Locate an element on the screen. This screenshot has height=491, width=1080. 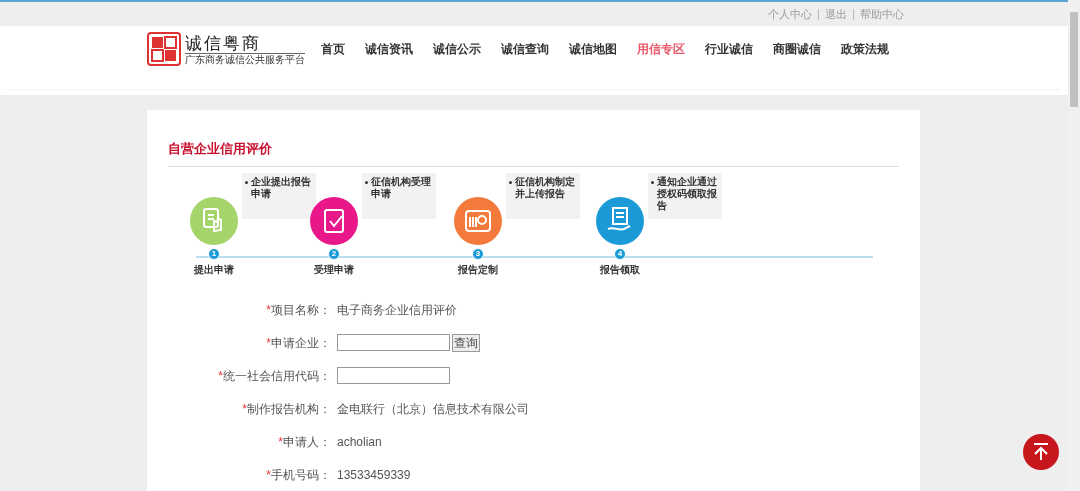
step-number: 3 is located at coordinates (478, 254).